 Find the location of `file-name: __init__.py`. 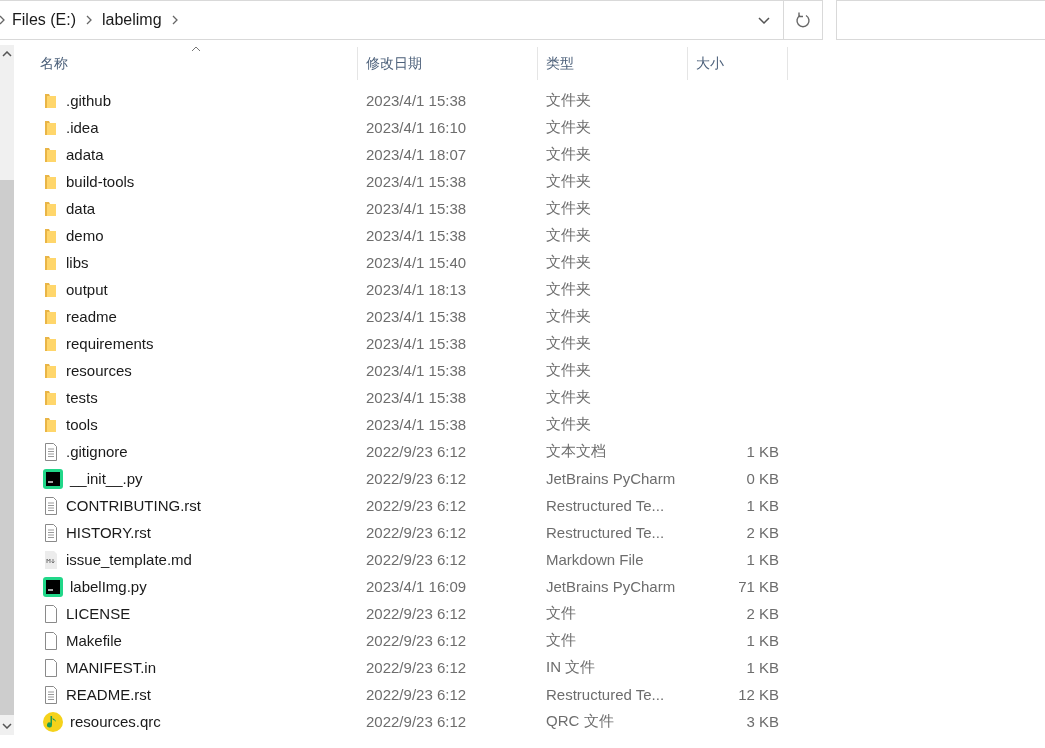

file-name: __init__.py is located at coordinates (106, 478).